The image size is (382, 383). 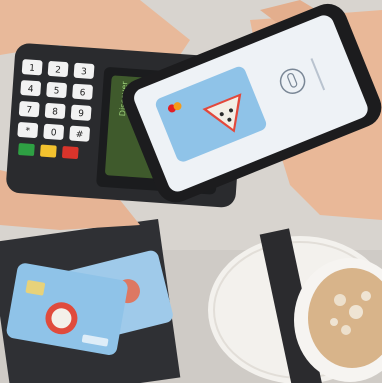 What do you see at coordinates (29, 110) in the screenshot?
I see `keypad-key-label: 7` at bounding box center [29, 110].